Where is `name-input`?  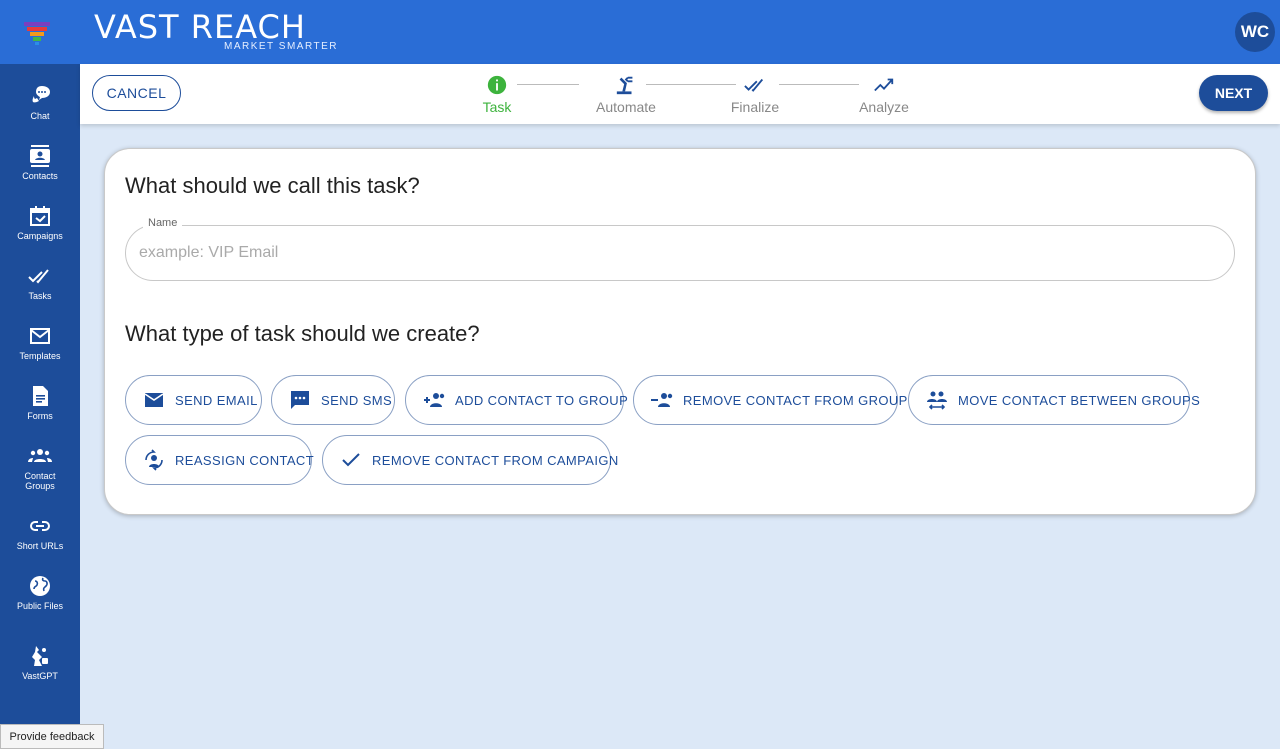 name-input is located at coordinates (679, 253).